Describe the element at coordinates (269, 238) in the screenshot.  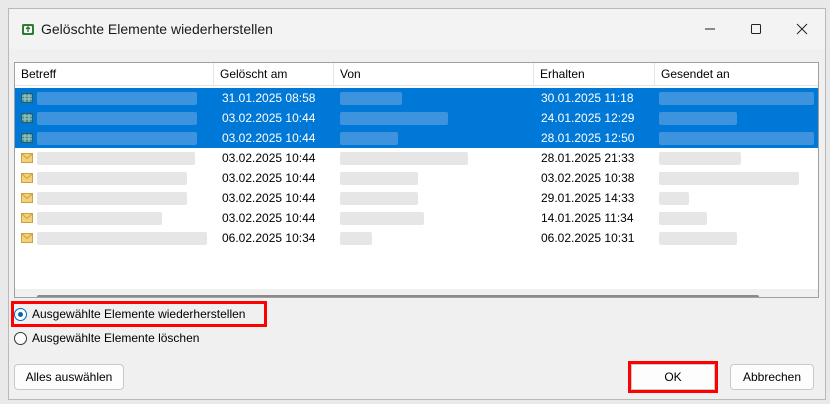
I see `deleted-date: 06.02.2025 10:34` at that location.